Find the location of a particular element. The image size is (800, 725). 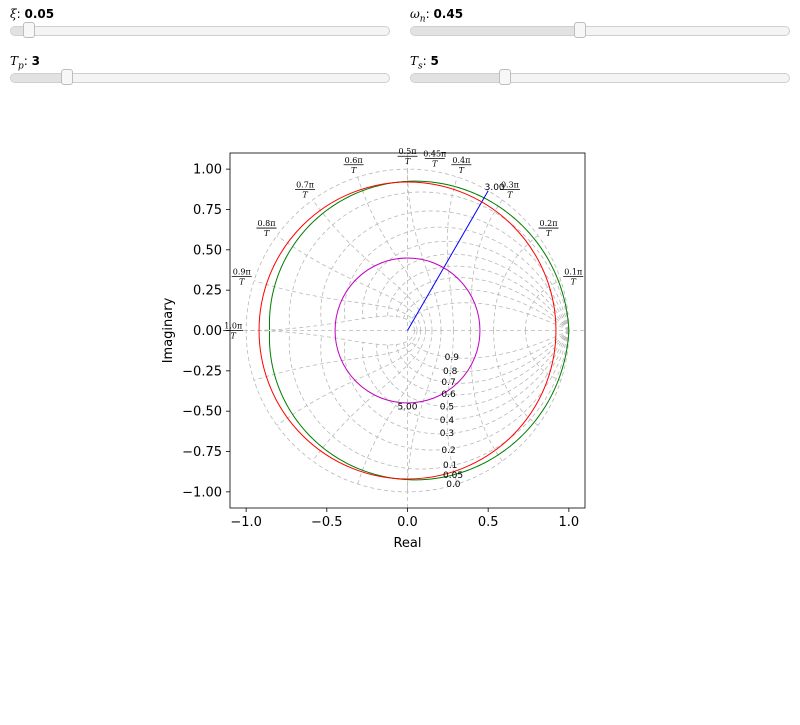

natfreq-label-5-numerator: 0.6π is located at coordinates (354, 160).